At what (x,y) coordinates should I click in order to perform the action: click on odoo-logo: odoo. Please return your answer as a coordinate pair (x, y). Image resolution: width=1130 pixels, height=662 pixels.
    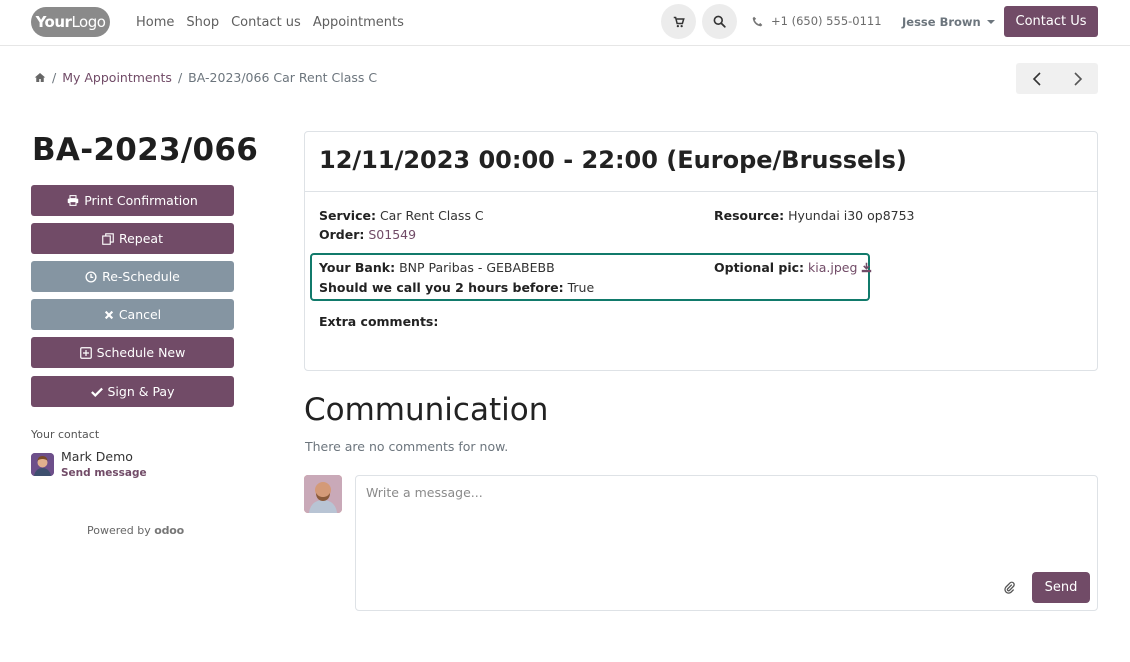
    Looking at the image, I should click on (169, 530).